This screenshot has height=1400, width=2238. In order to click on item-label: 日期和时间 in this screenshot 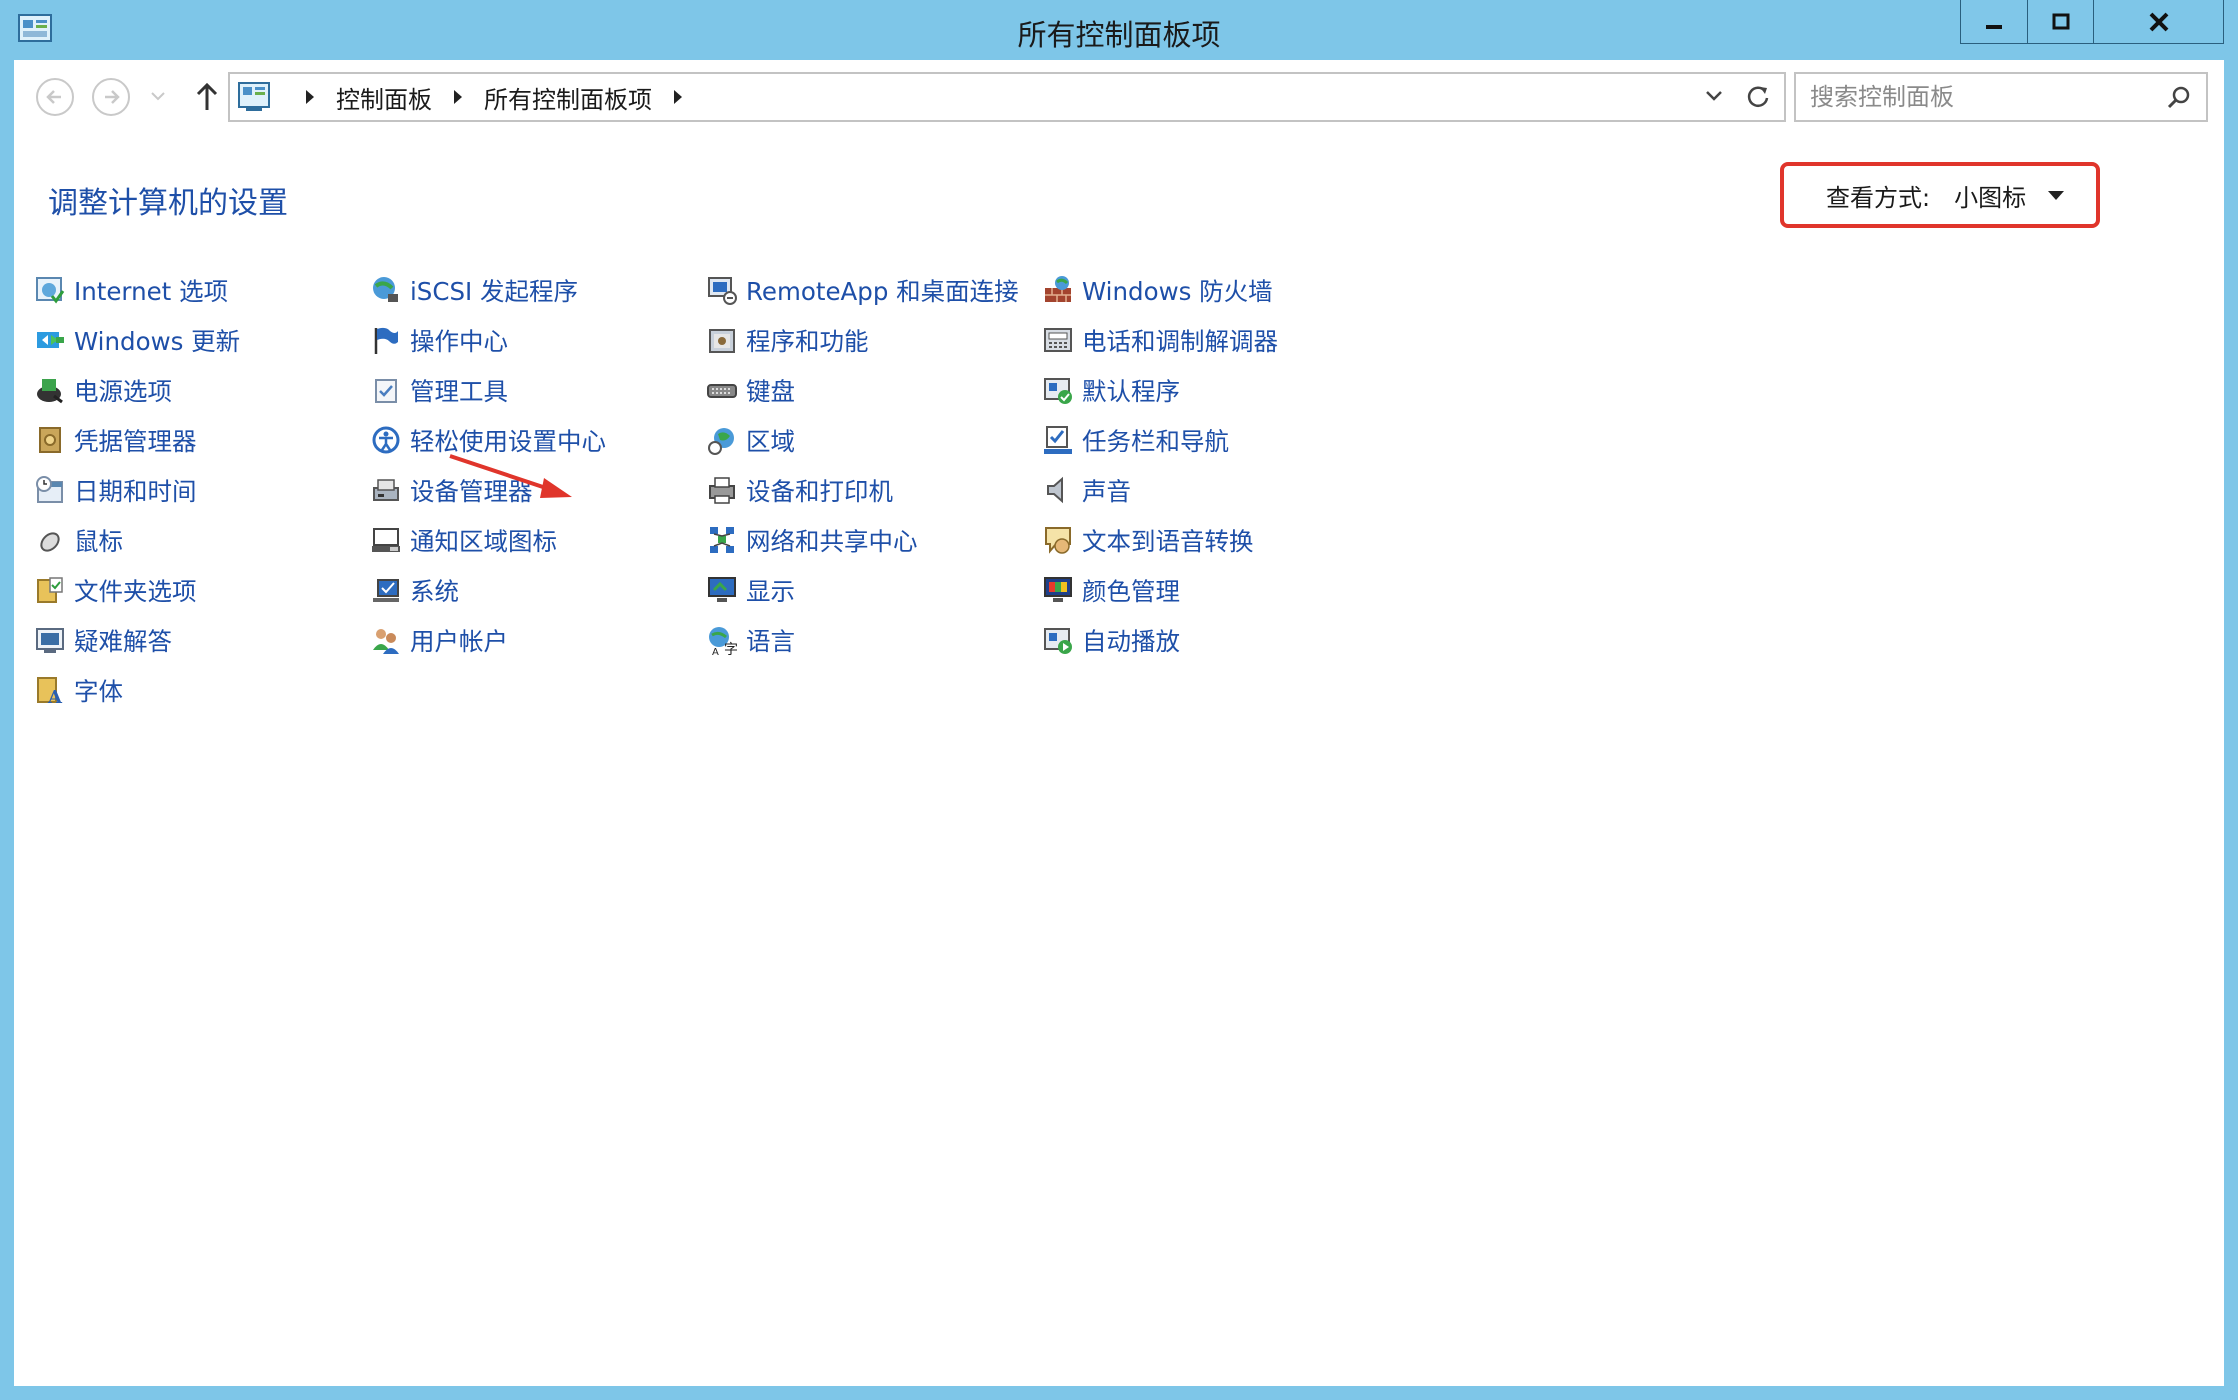, I will do `click(135, 491)`.